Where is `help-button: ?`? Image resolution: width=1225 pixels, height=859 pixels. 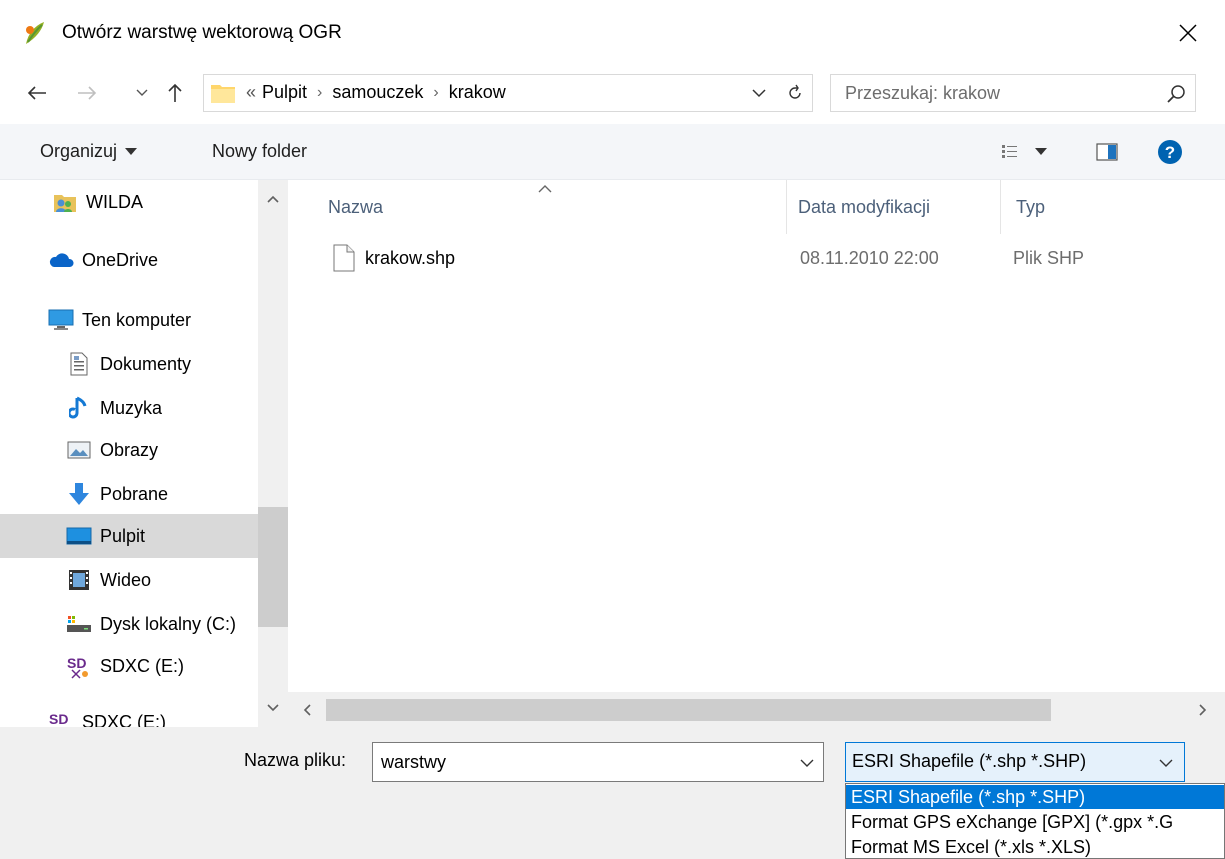 help-button: ? is located at coordinates (1170, 152).